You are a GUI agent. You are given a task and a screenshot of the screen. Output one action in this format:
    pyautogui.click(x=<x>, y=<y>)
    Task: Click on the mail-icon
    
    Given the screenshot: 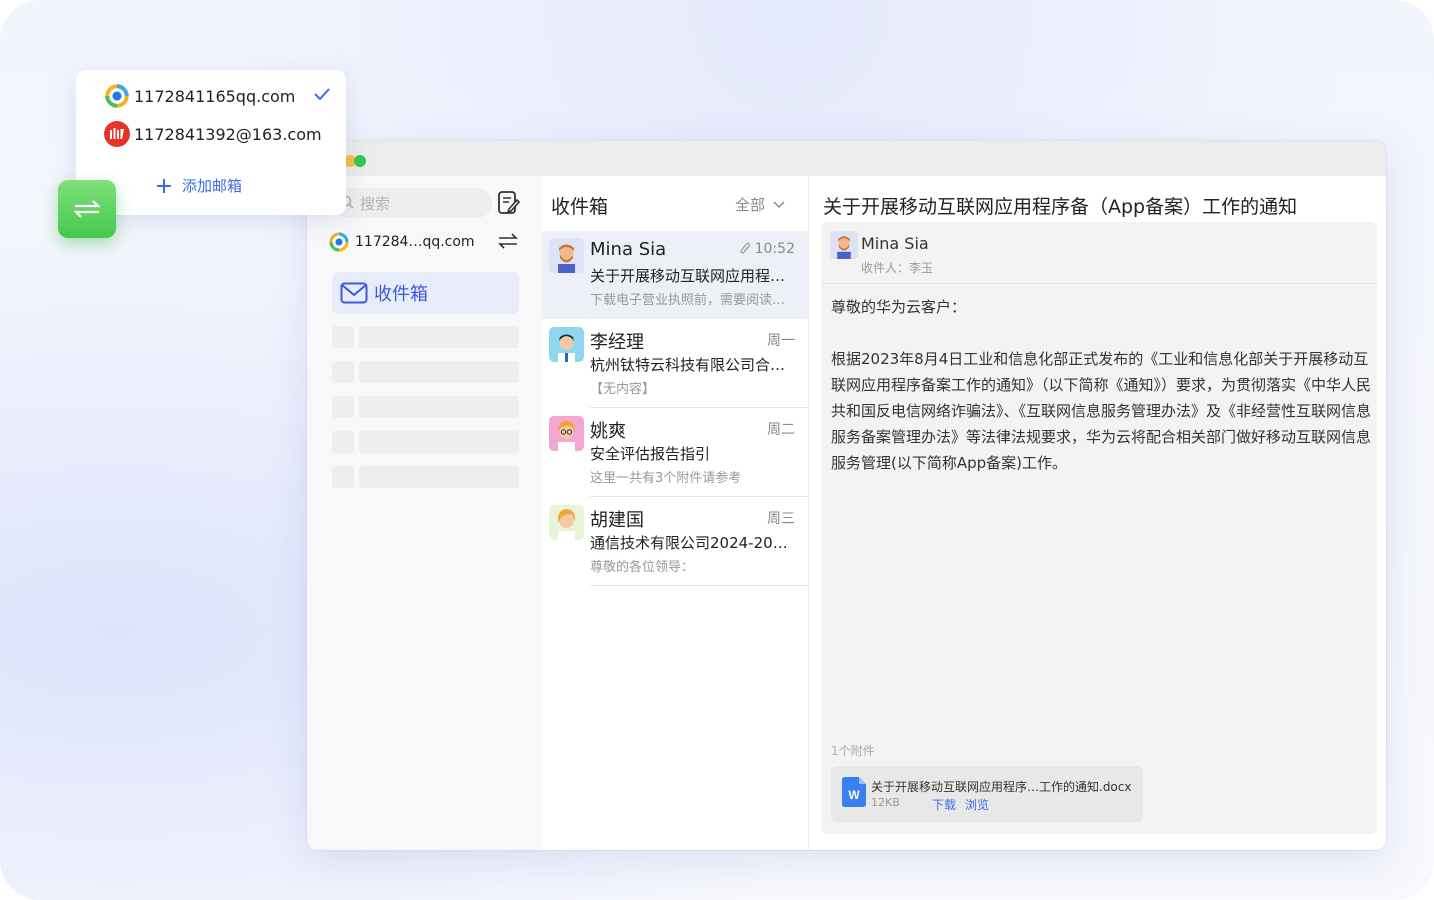 What is the action you would take?
    pyautogui.click(x=354, y=293)
    